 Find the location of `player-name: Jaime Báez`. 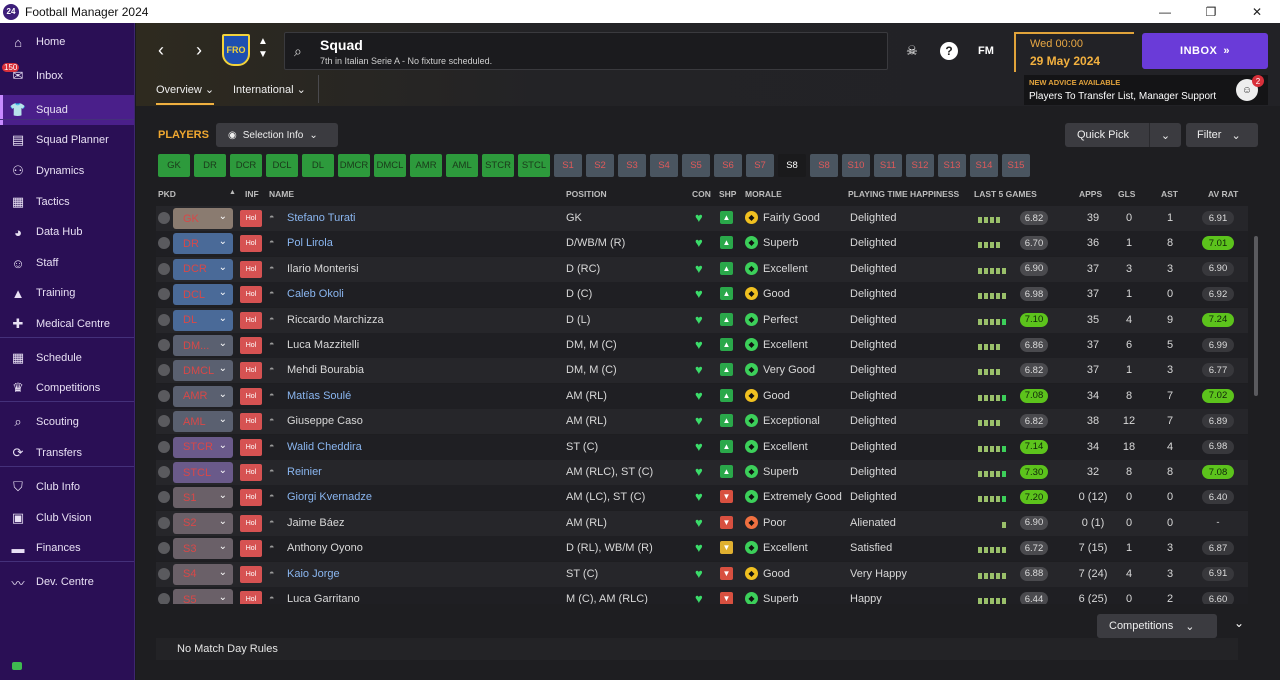

player-name: Jaime Báez is located at coordinates (315, 523).